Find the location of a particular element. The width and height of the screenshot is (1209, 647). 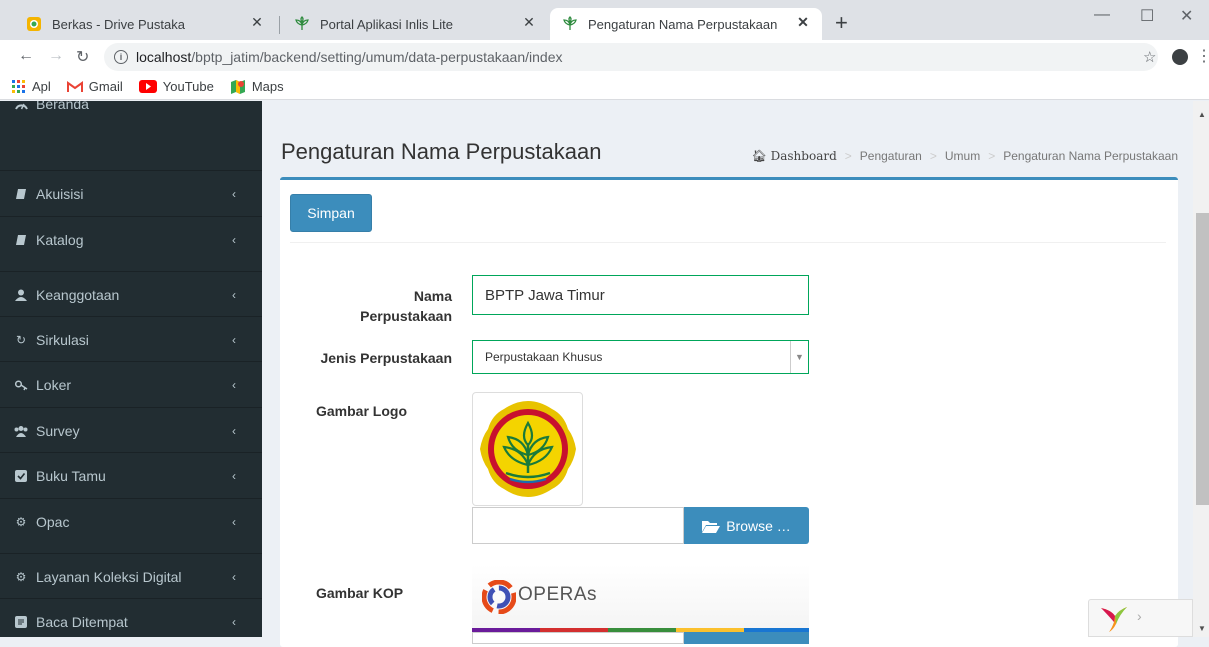

logo-preview is located at coordinates (527, 449).